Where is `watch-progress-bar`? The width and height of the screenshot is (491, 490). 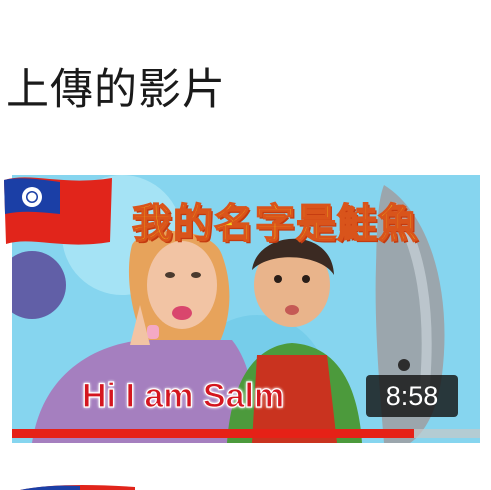 watch-progress-bar is located at coordinates (246, 433).